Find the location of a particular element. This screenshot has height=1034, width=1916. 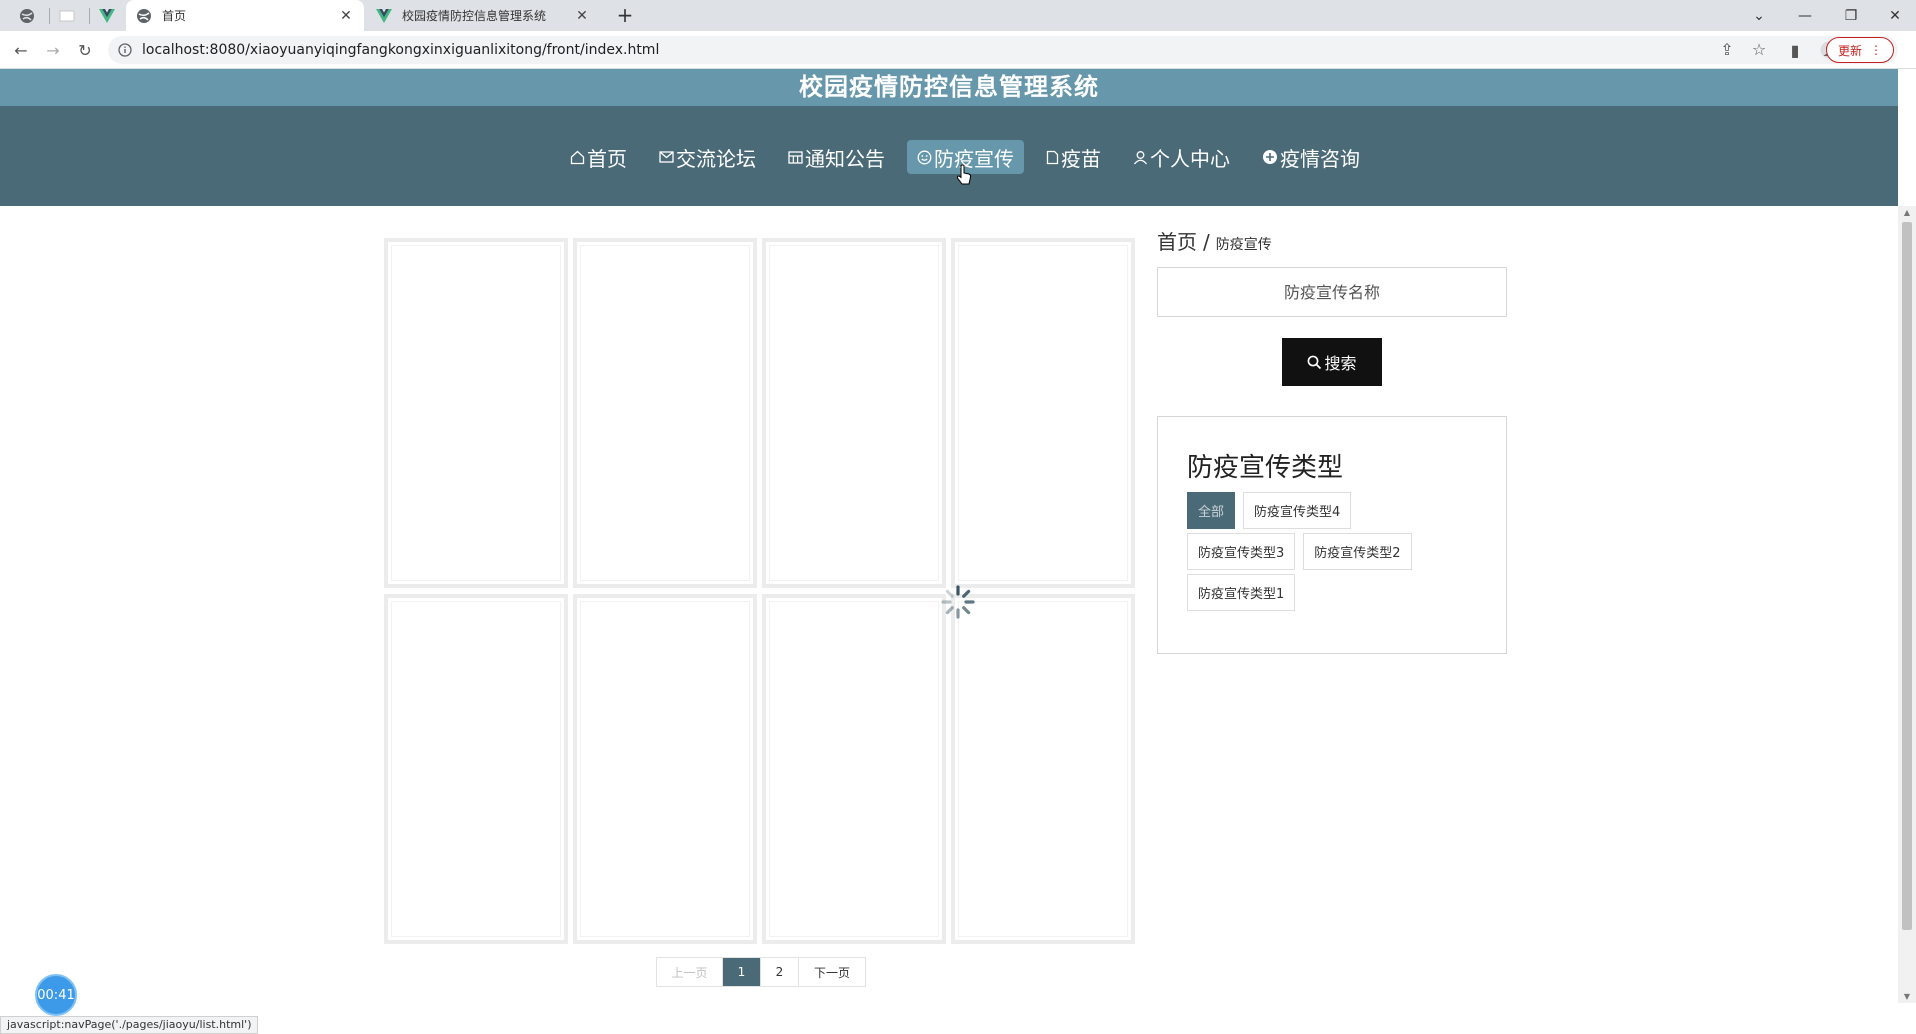

nav-item-notice: 通知公告 is located at coordinates (836, 157).